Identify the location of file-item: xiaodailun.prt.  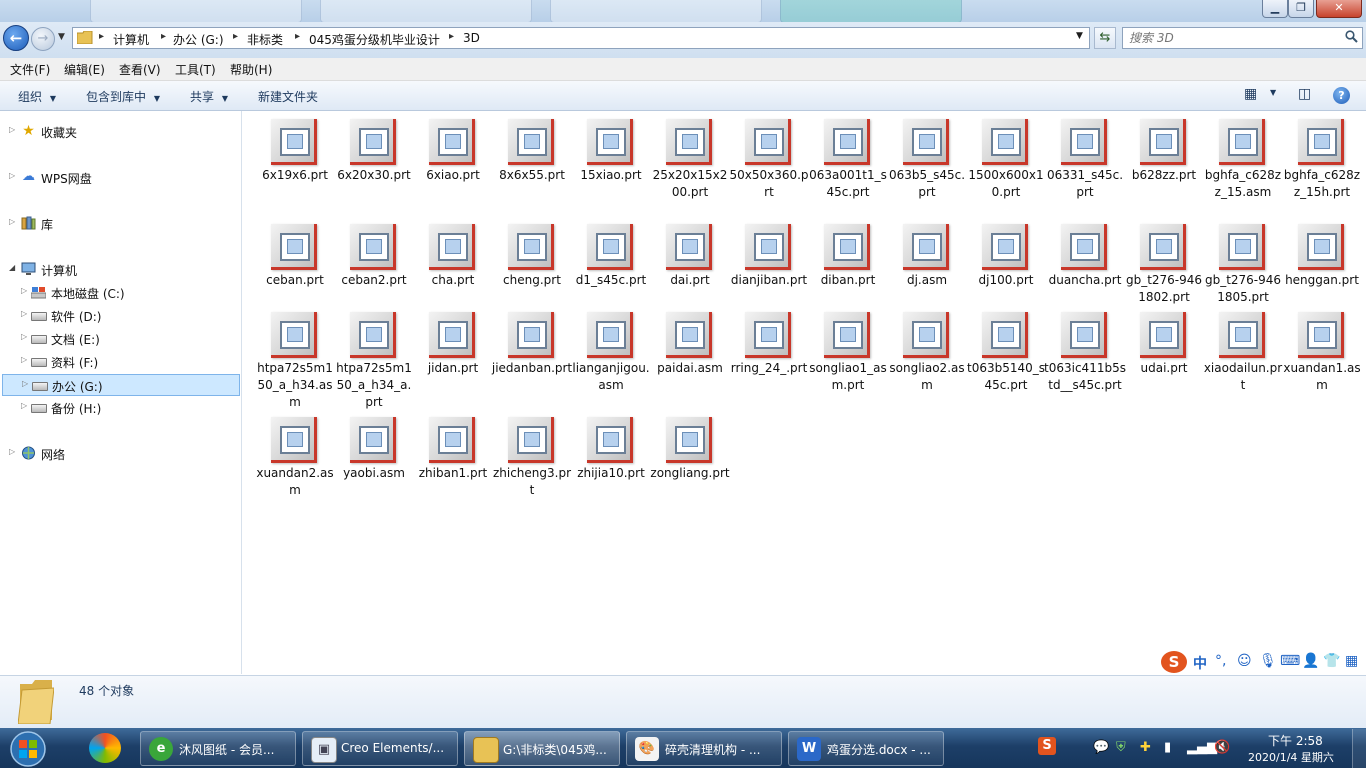
(1243, 362).